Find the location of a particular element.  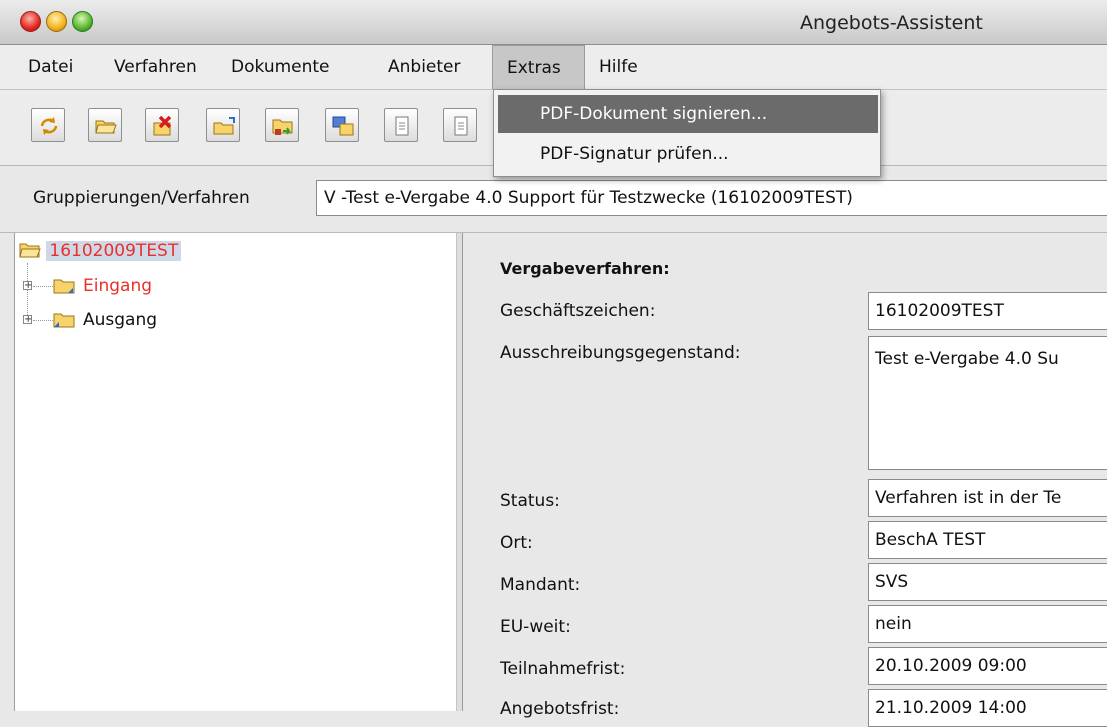

tree-root-label: 16102009TEST is located at coordinates (114, 251).